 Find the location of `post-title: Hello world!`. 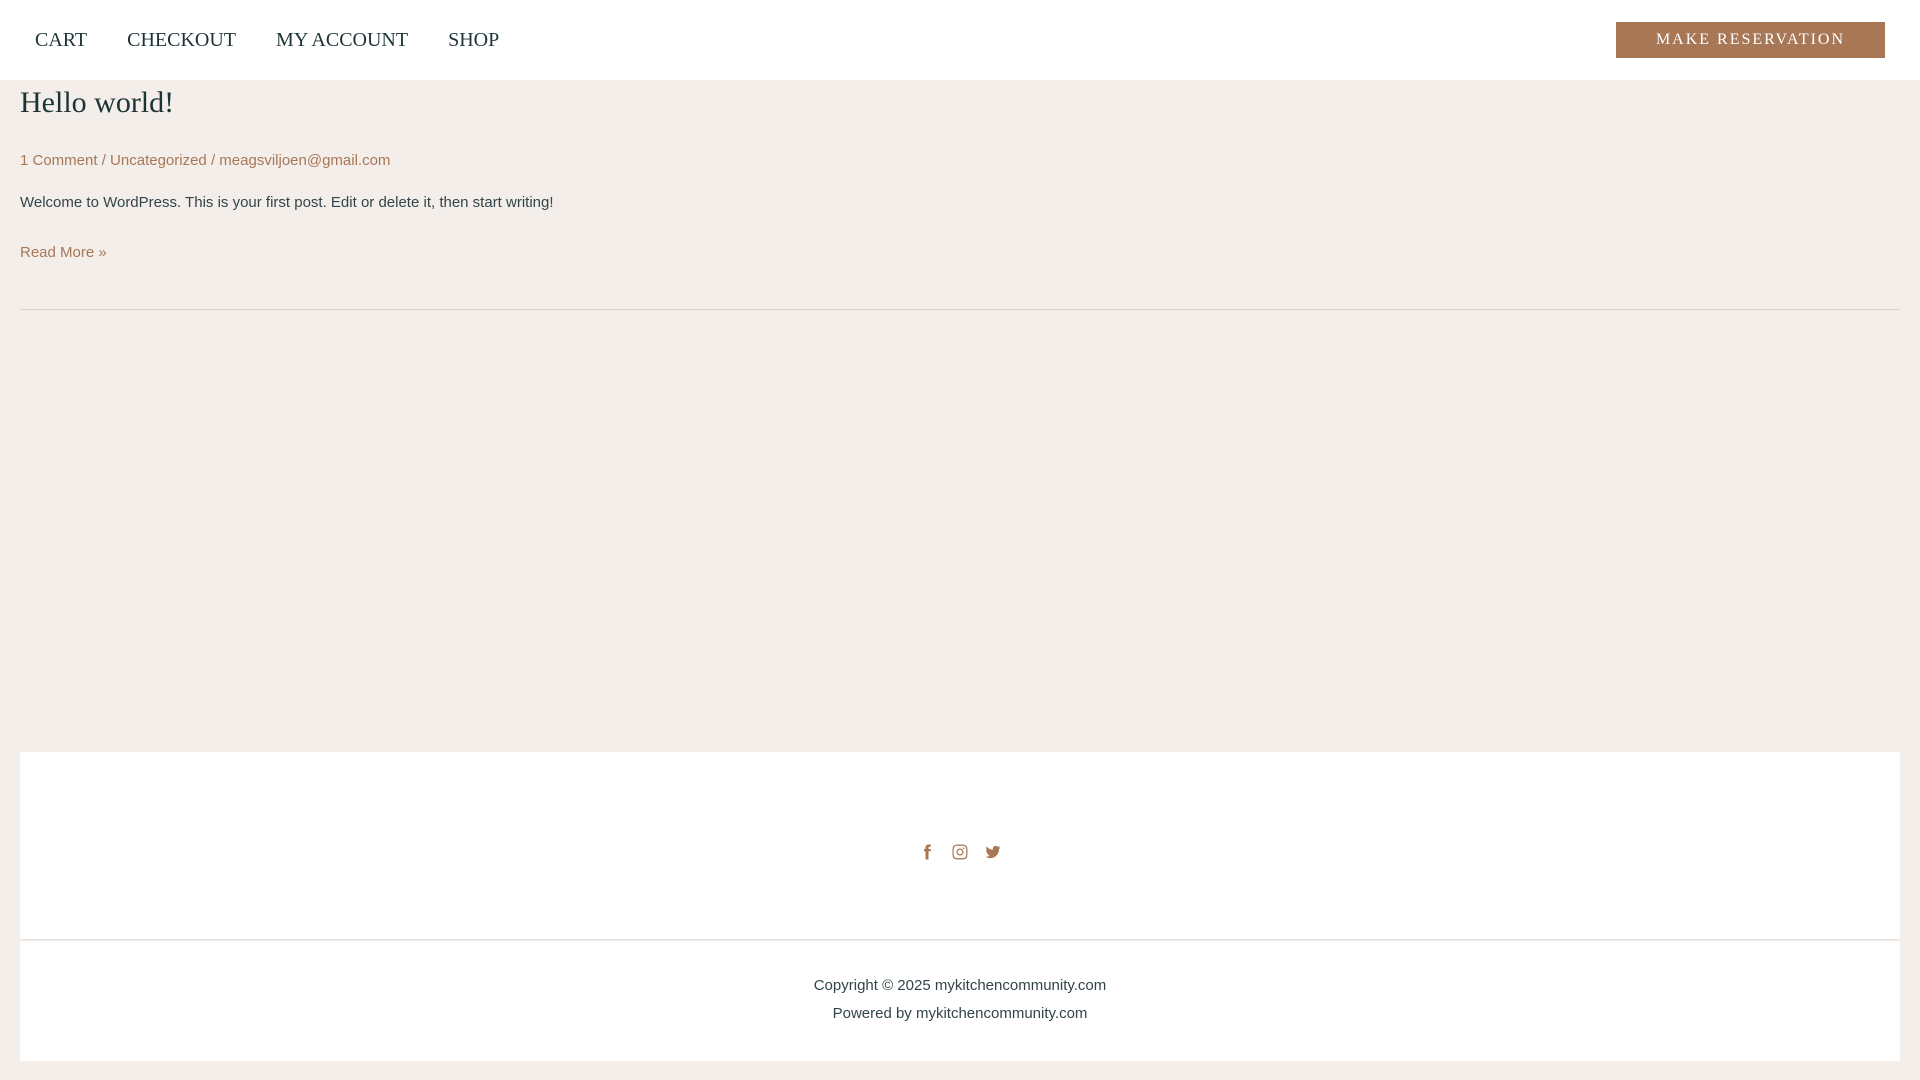

post-title: Hello world! is located at coordinates (97, 103).